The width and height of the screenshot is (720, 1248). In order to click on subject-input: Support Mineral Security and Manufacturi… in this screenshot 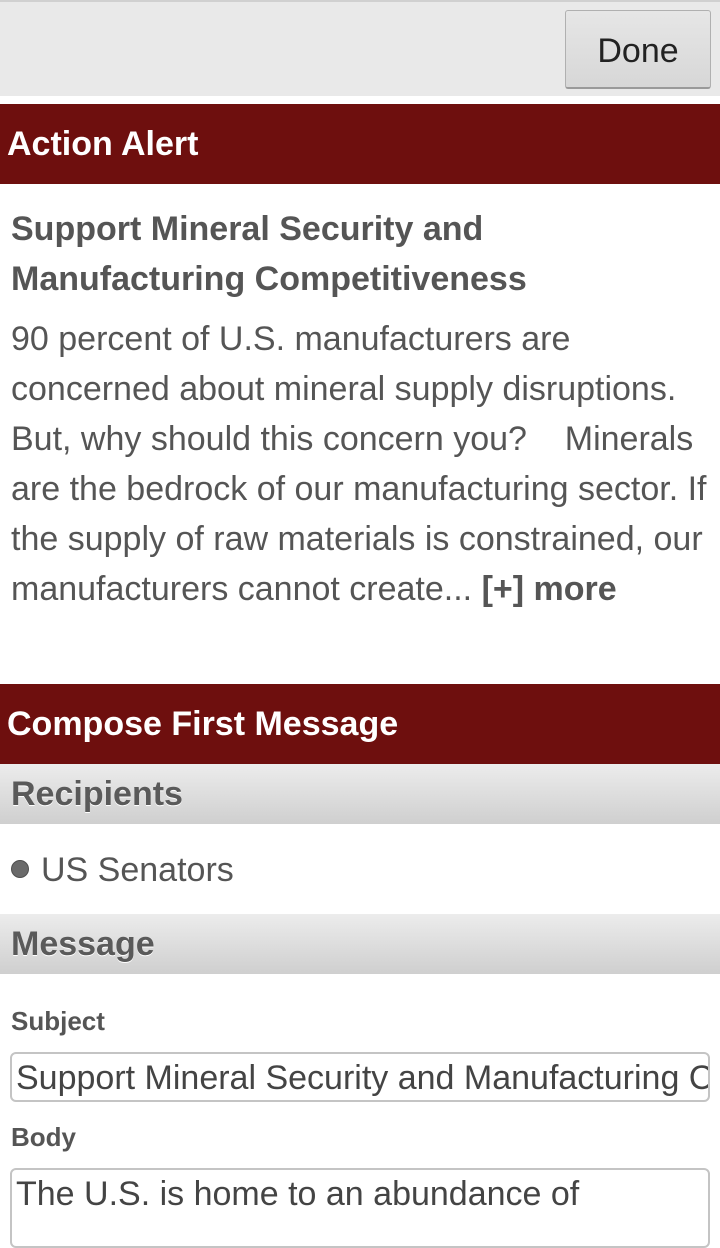, I will do `click(360, 1077)`.